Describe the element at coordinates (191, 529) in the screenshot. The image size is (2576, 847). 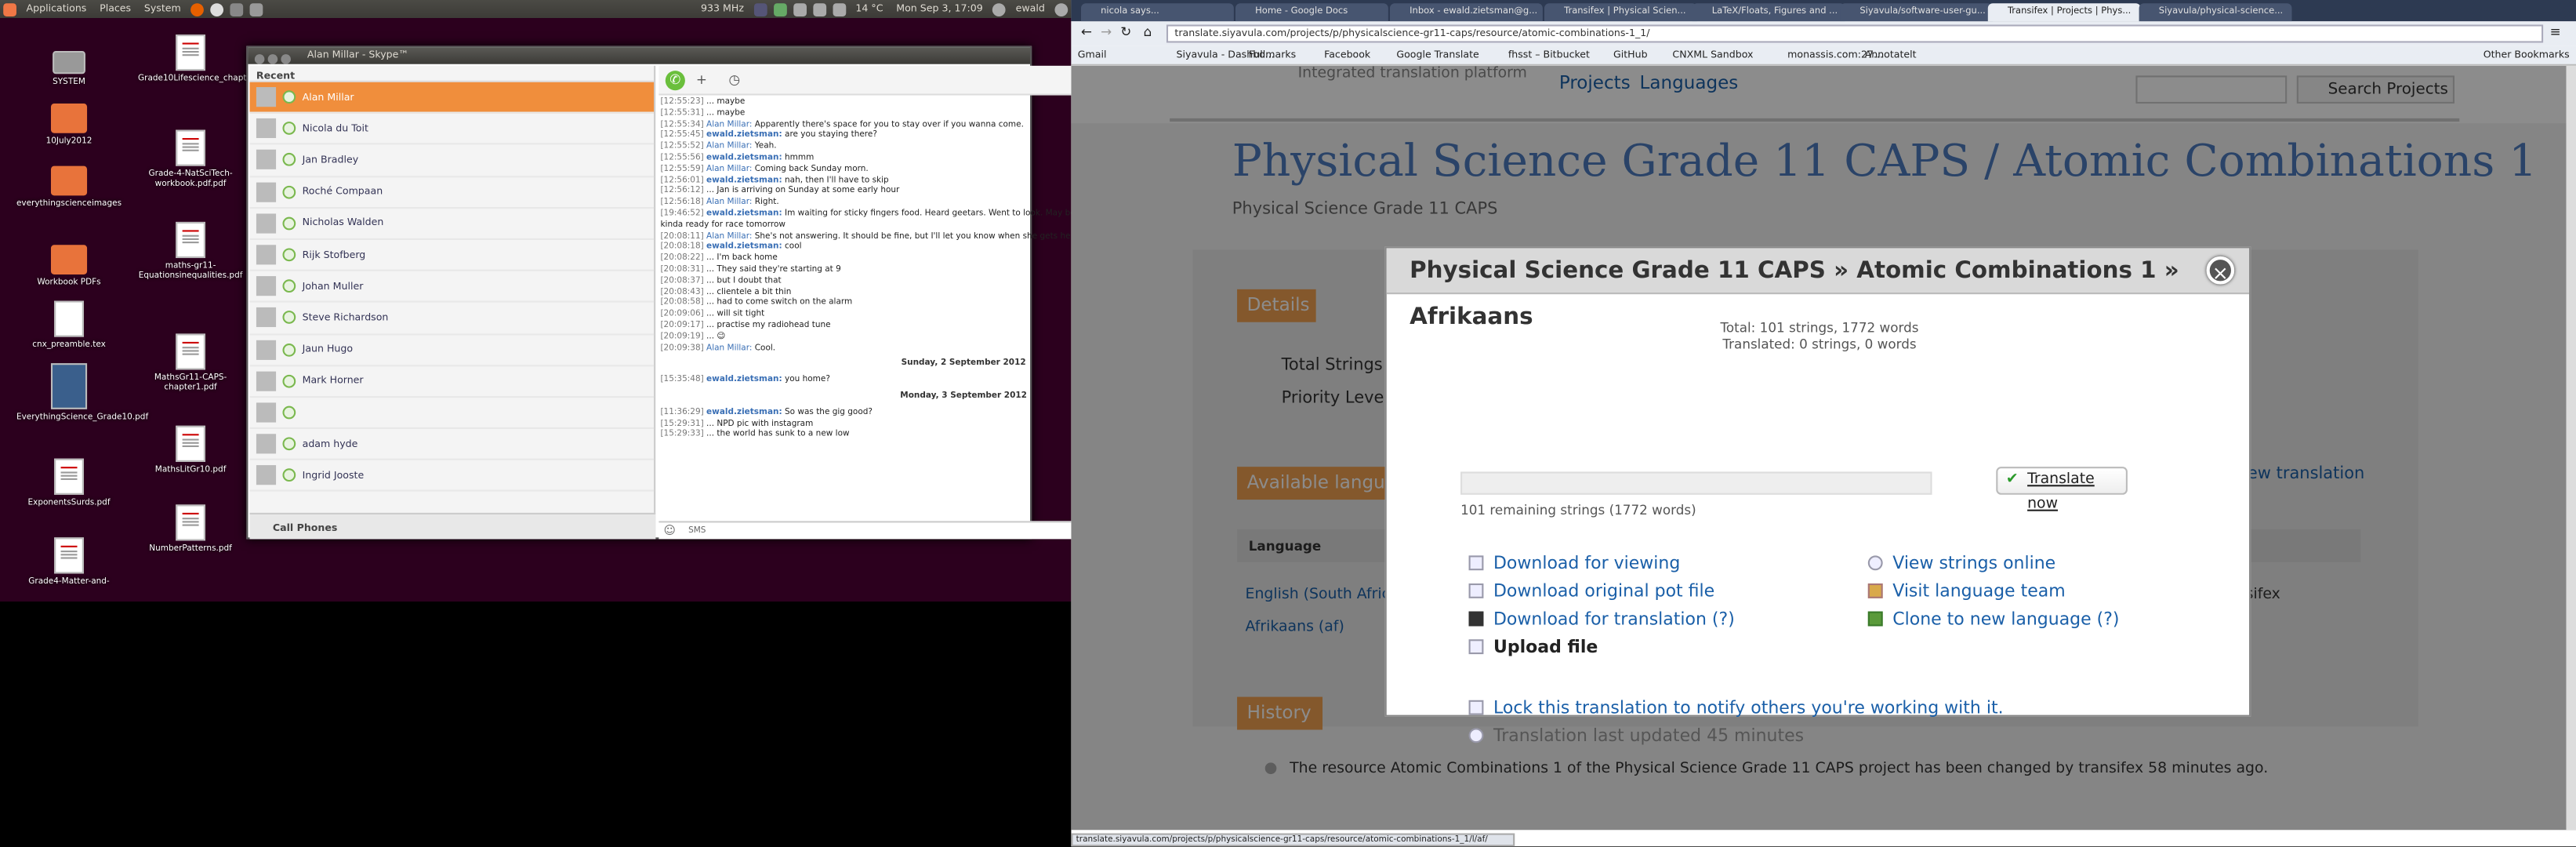
I see `desktop-icon-file: NumberPatterns.pdf` at that location.